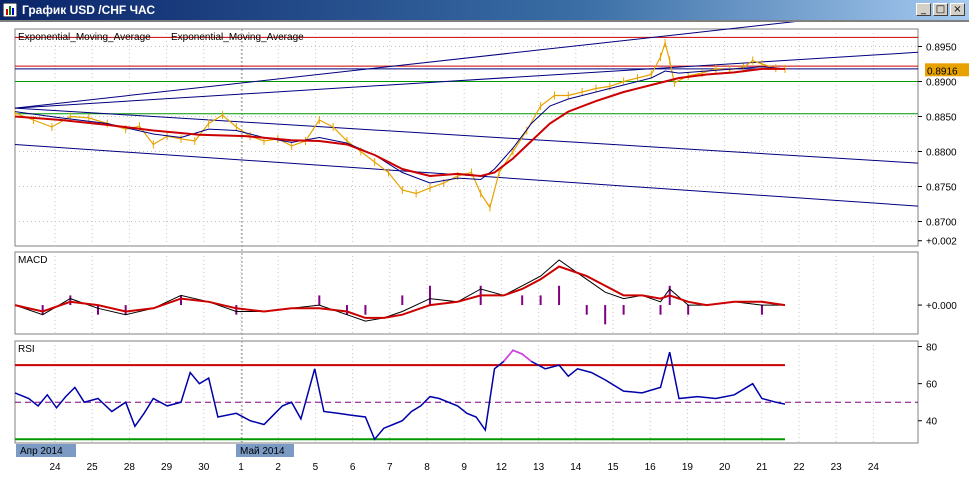 The image size is (969, 481). Describe the element at coordinates (130, 467) in the screenshot. I see `x-tick-label: 28` at that location.